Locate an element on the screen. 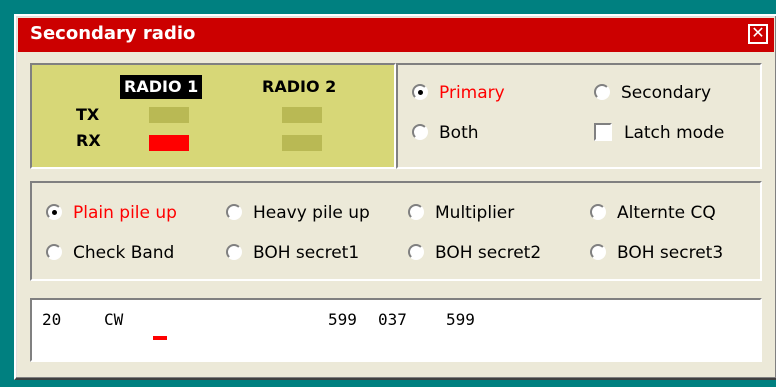 The width and height of the screenshot is (776, 387). rst-sent-value: 599 is located at coordinates (342, 319).